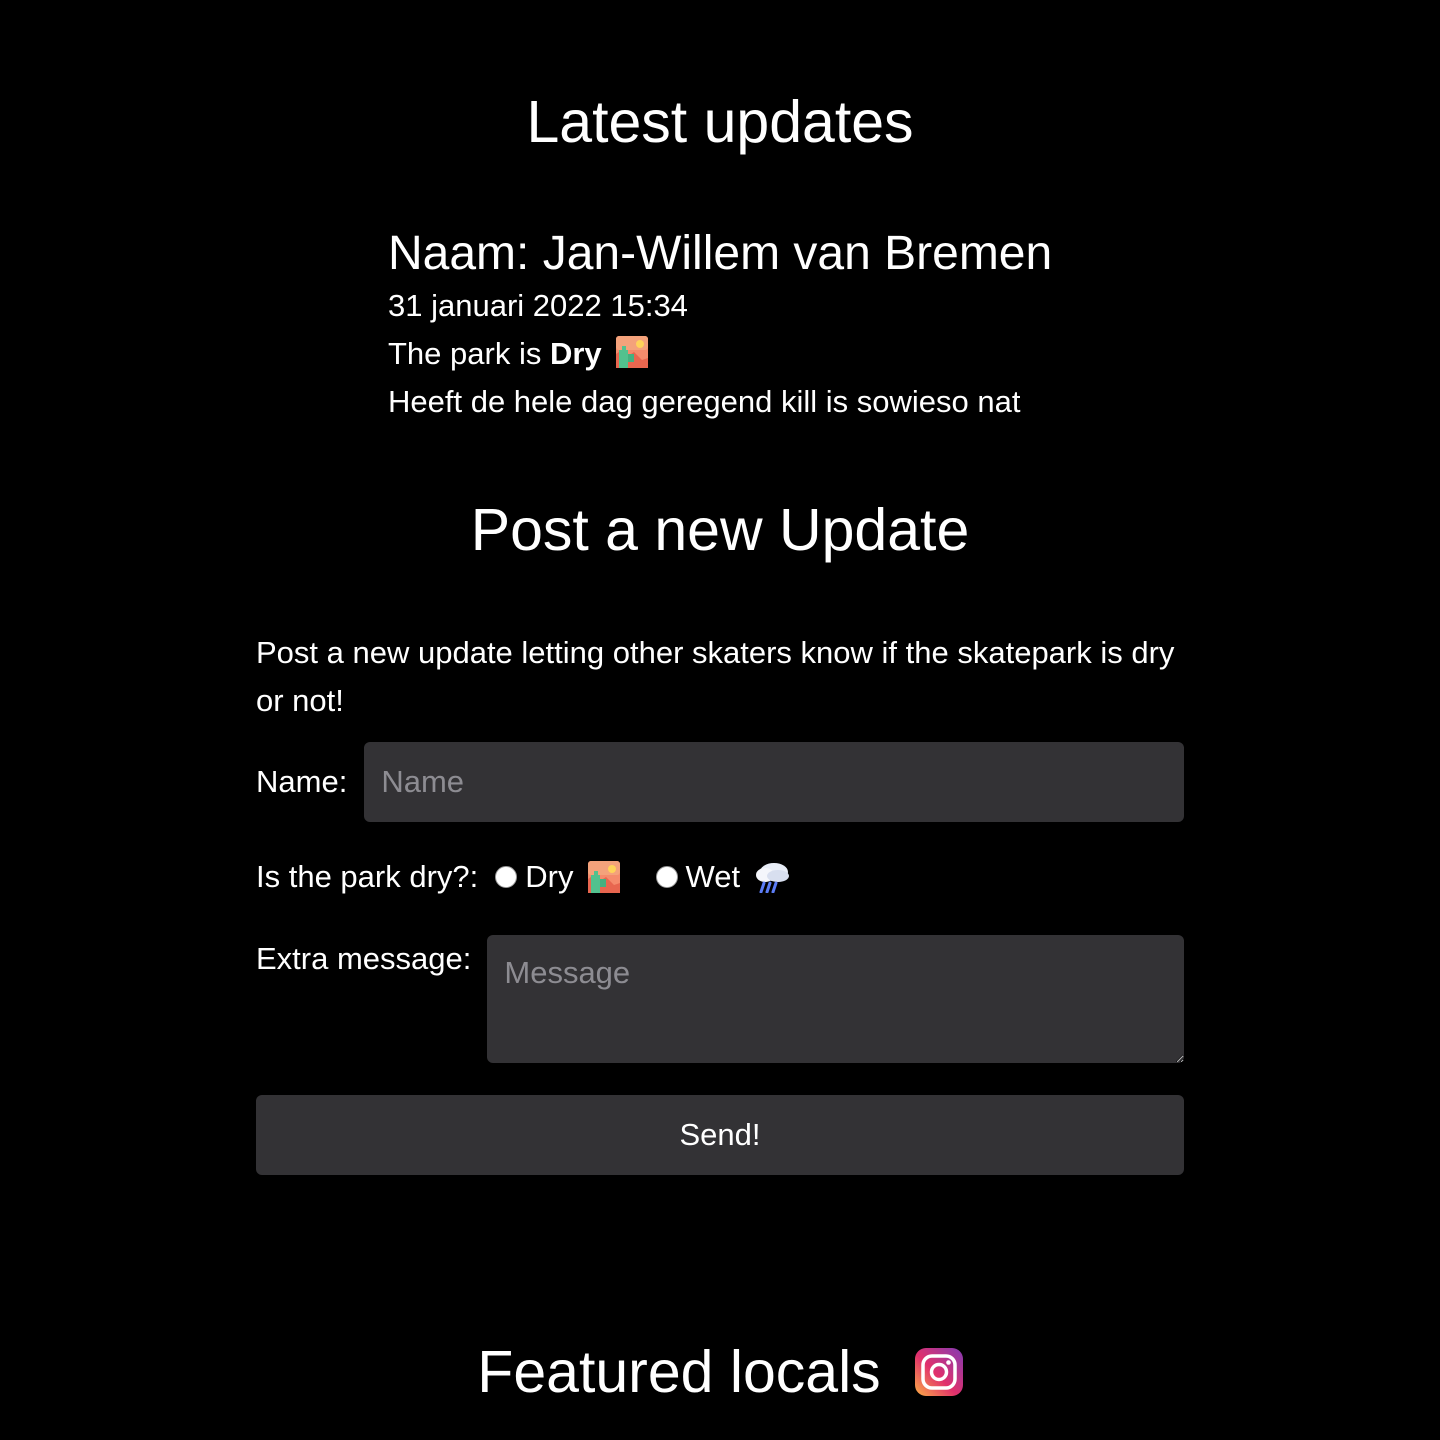 Image resolution: width=1440 pixels, height=1440 pixels. Describe the element at coordinates (720, 1135) in the screenshot. I see `send-button: Send!` at that location.